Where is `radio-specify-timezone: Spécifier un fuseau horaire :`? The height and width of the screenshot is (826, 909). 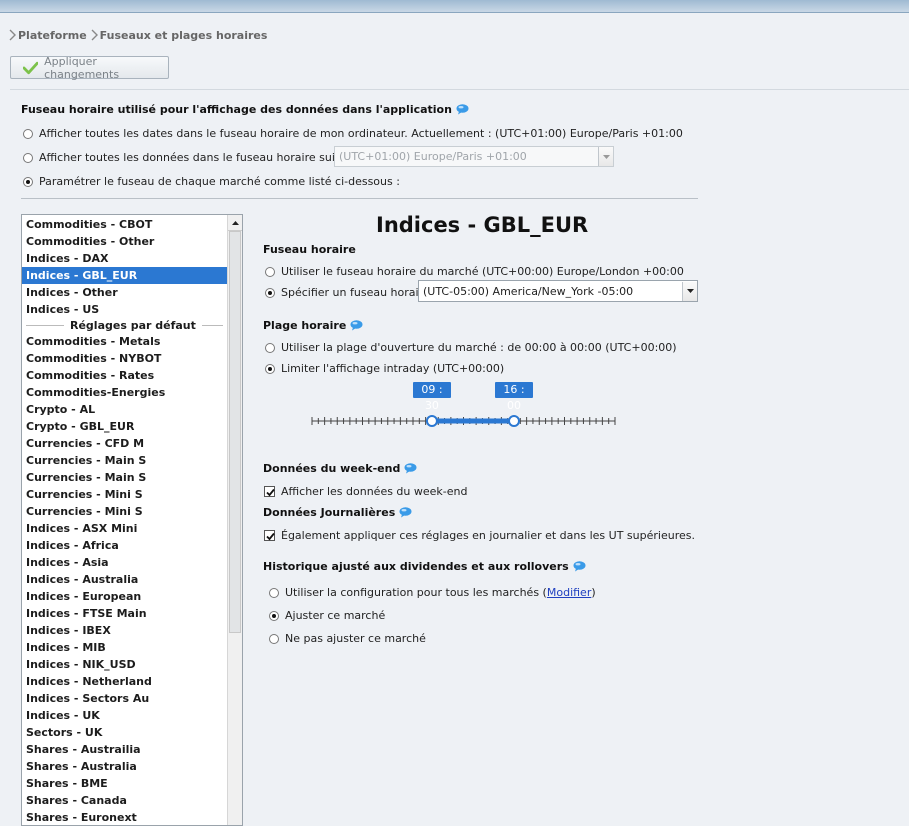
radio-specify-timezone: Spécifier un fuseau horaire : is located at coordinates (351, 292).